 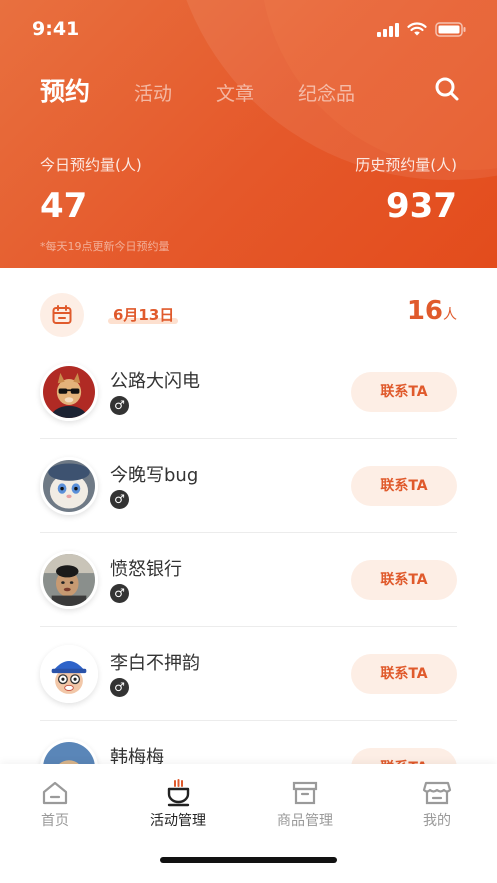 What do you see at coordinates (406, 165) in the screenshot?
I see `history-reservation-label: 历史预约量(人)` at bounding box center [406, 165].